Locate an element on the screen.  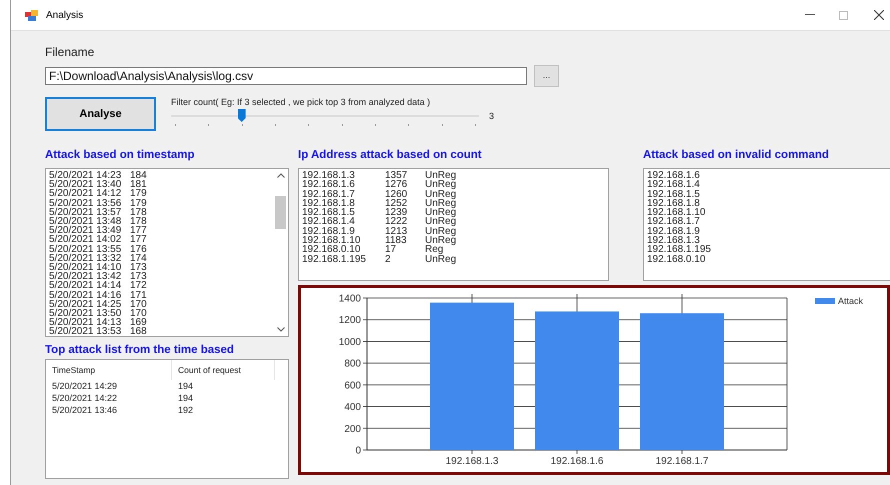
axis-tick-label: 1400 is located at coordinates (349, 299).